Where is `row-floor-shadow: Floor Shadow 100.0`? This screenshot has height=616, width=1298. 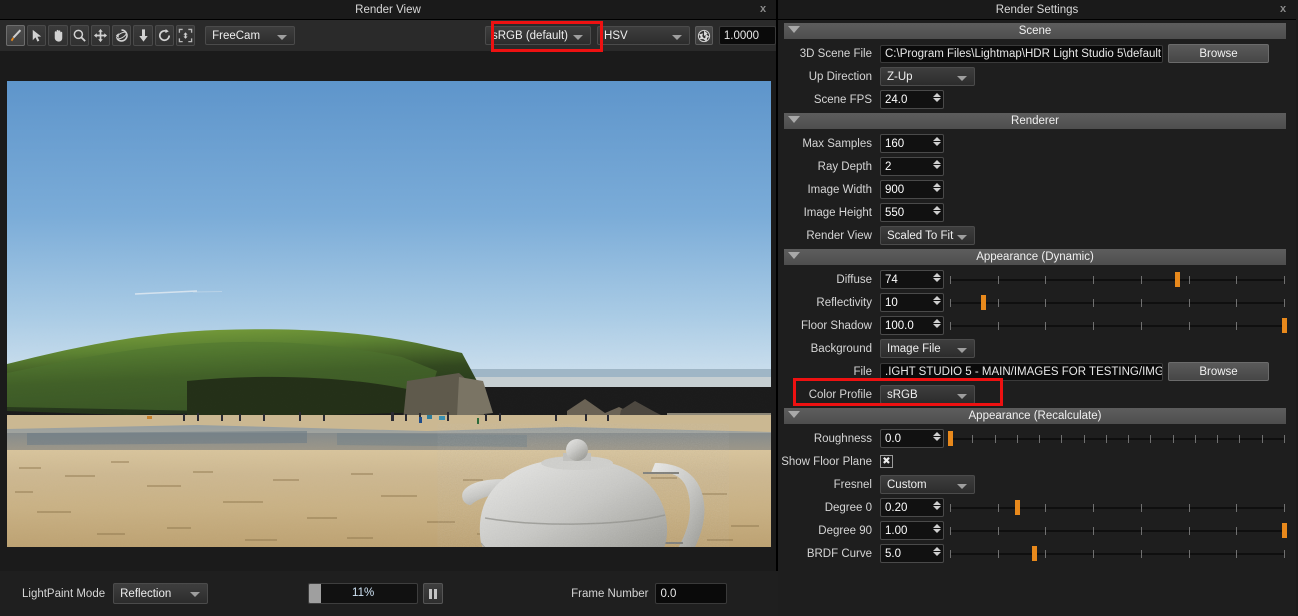 row-floor-shadow: Floor Shadow 100.0 is located at coordinates (1037, 325).